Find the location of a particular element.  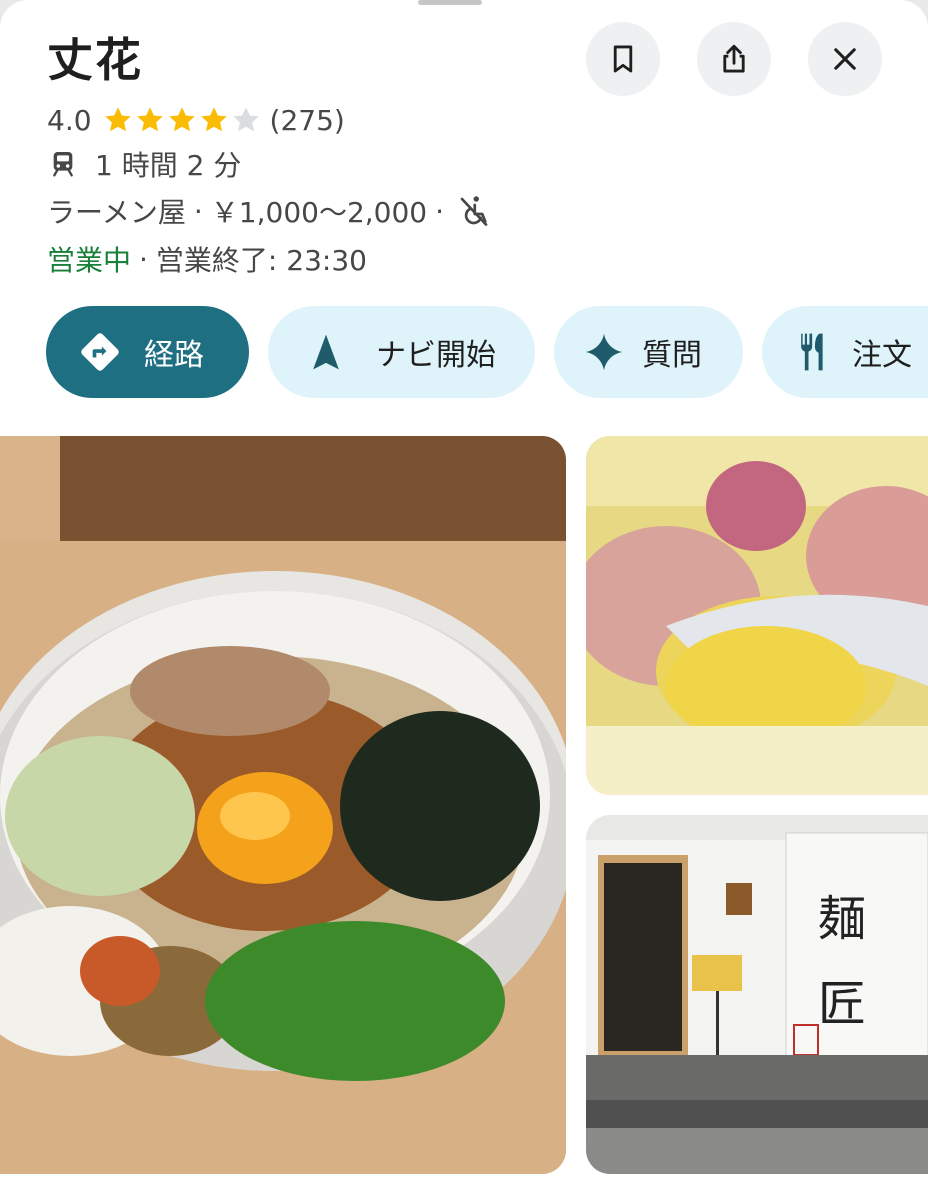

star-empty-icon is located at coordinates (245, 119).